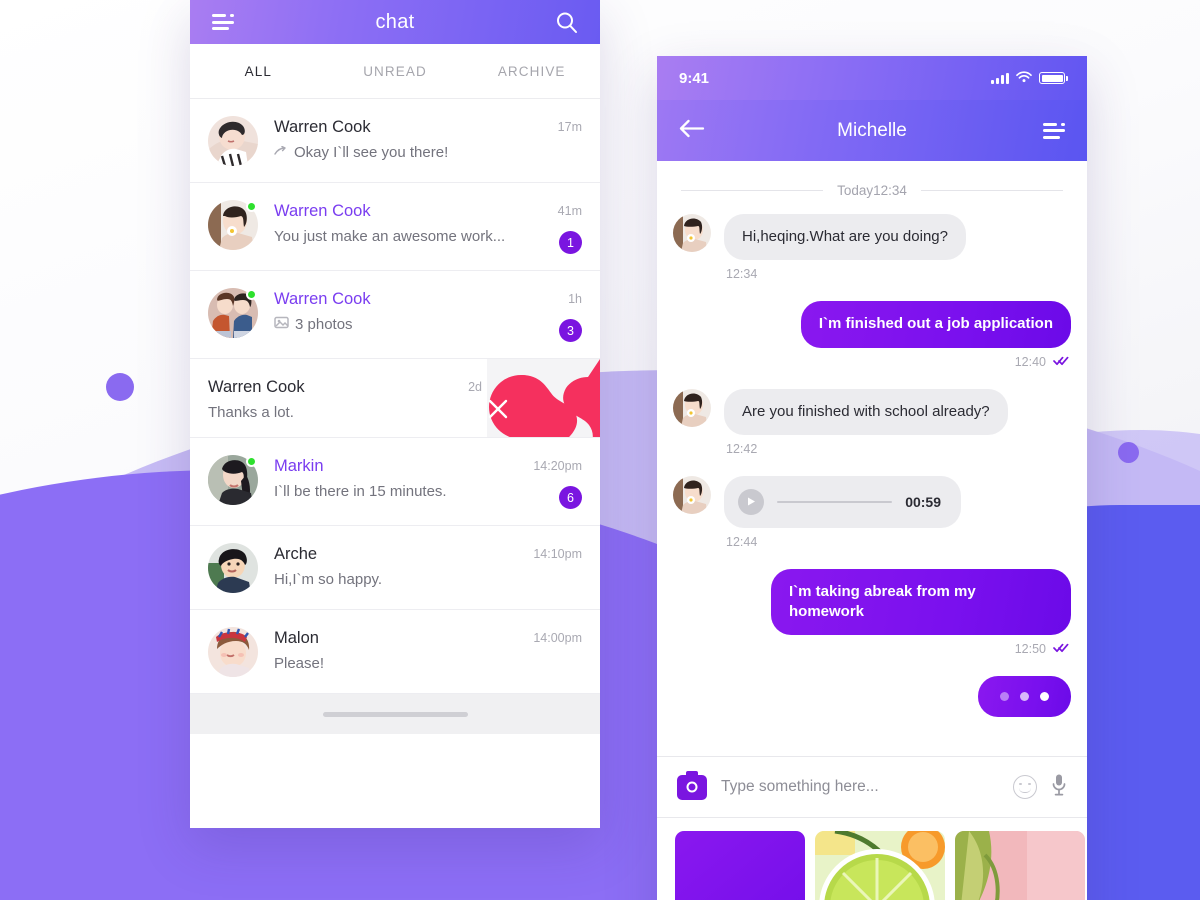 The width and height of the screenshot is (1200, 900). Describe the element at coordinates (328, 579) in the screenshot. I see `conversation-message: Hi,I`m so happy.` at that location.